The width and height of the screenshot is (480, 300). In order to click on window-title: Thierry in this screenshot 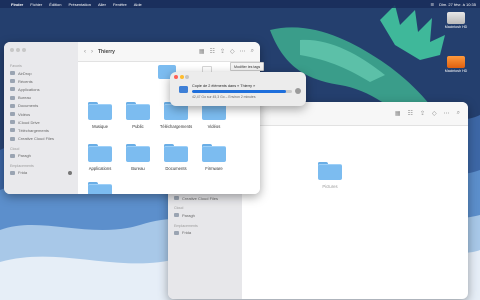, I will do `click(106, 51)`.